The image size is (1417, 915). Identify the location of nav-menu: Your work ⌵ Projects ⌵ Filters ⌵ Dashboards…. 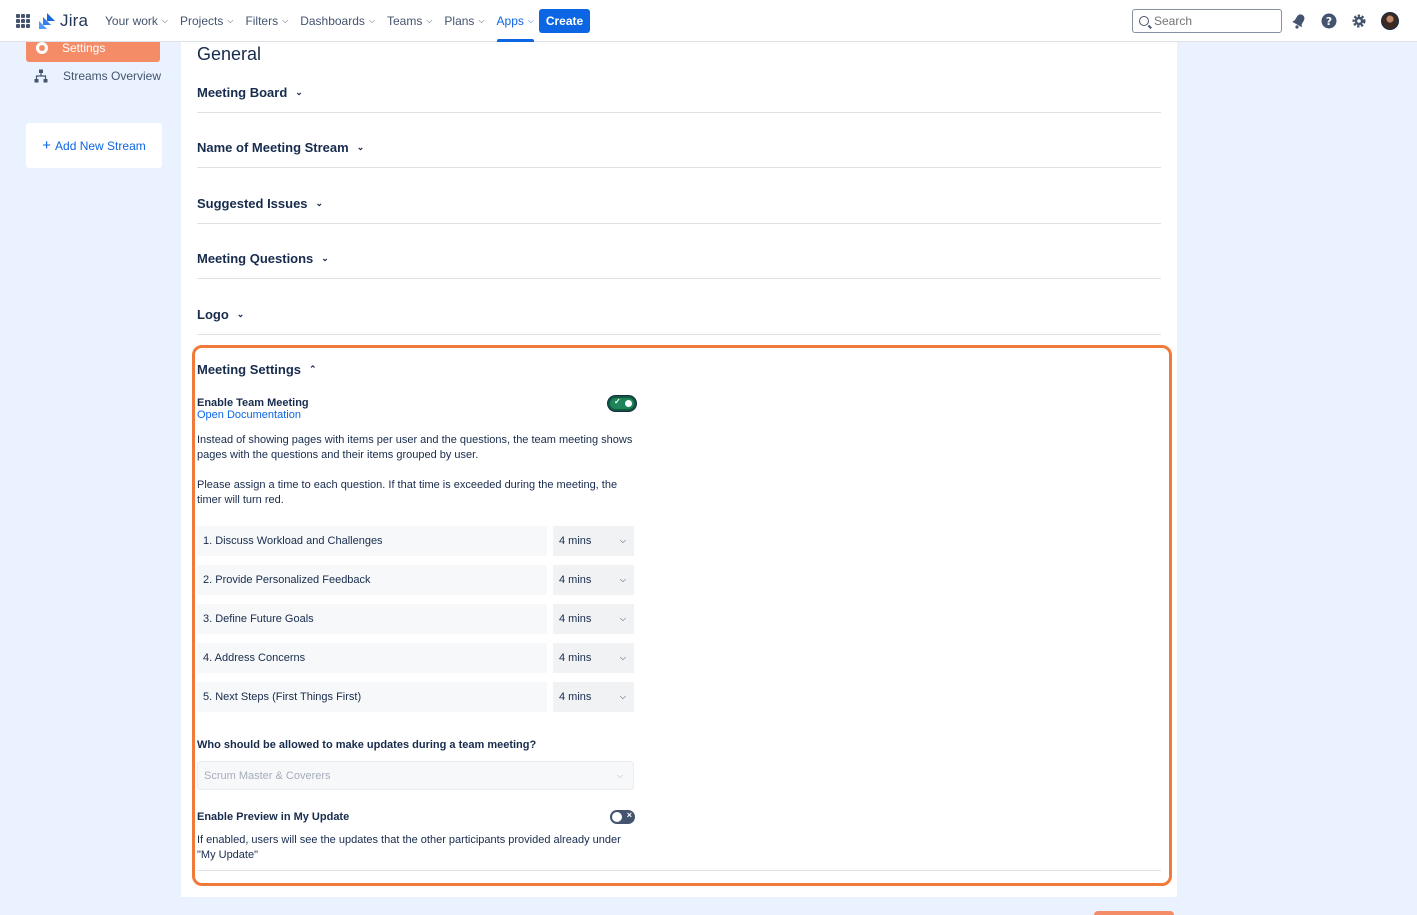
(319, 21).